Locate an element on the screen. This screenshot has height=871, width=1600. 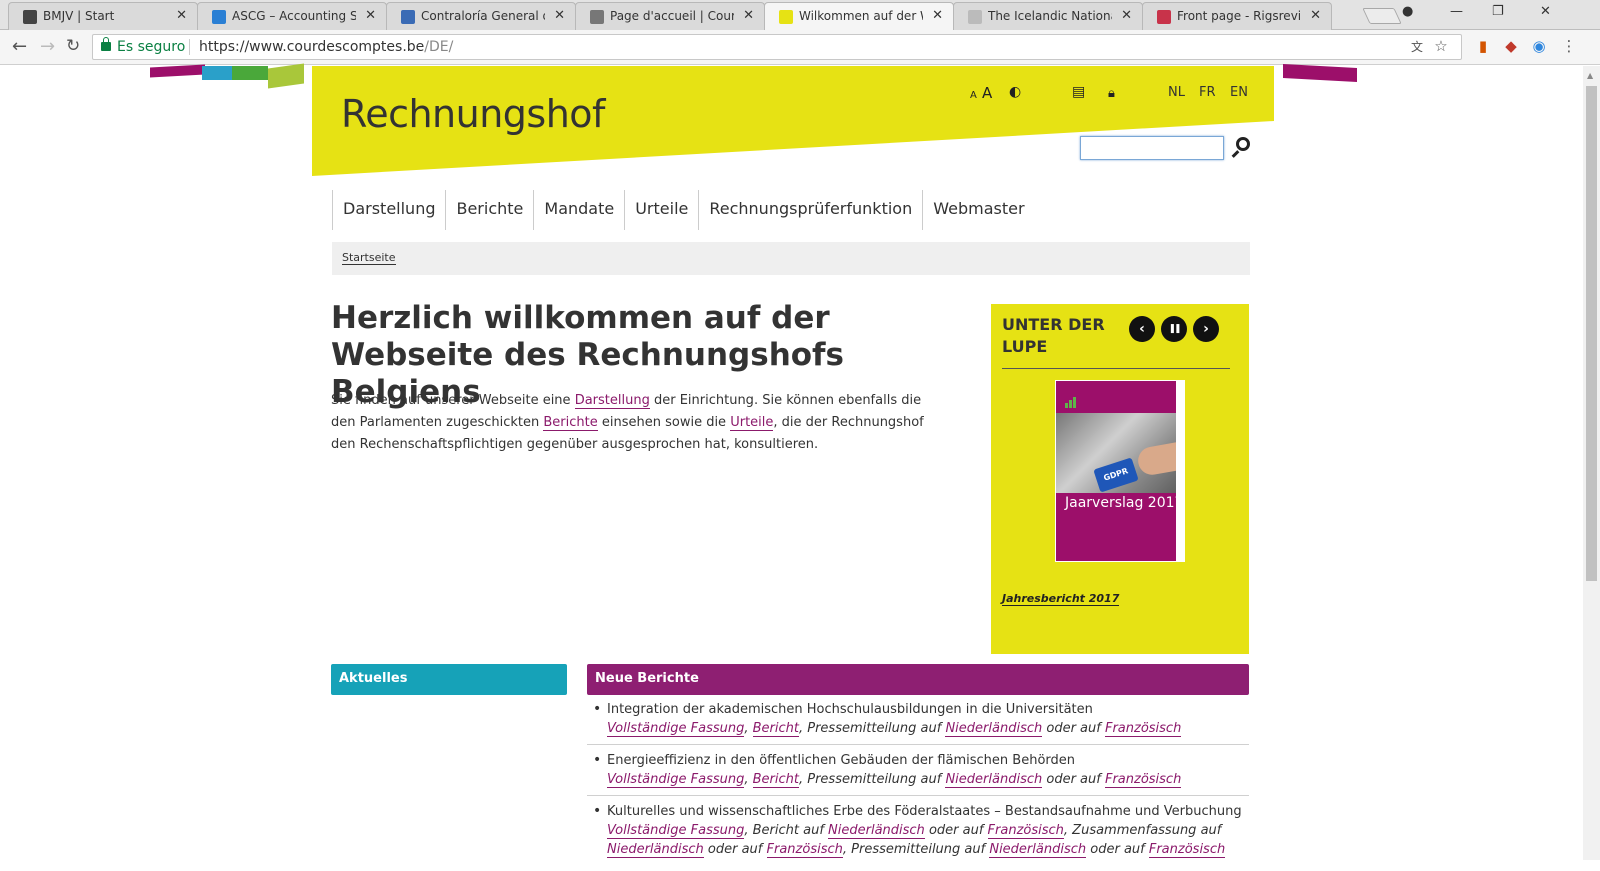
new-tab-button is located at coordinates (1382, 16).